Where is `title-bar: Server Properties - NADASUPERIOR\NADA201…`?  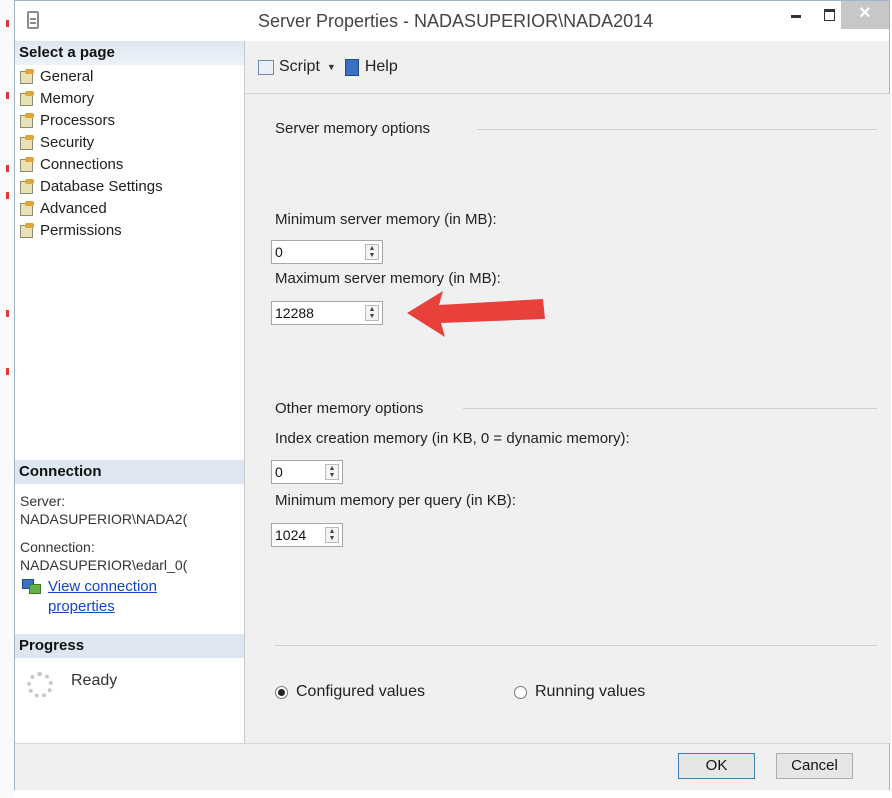
title-bar: Server Properties - NADASUPERIOR\NADA201… is located at coordinates (452, 21).